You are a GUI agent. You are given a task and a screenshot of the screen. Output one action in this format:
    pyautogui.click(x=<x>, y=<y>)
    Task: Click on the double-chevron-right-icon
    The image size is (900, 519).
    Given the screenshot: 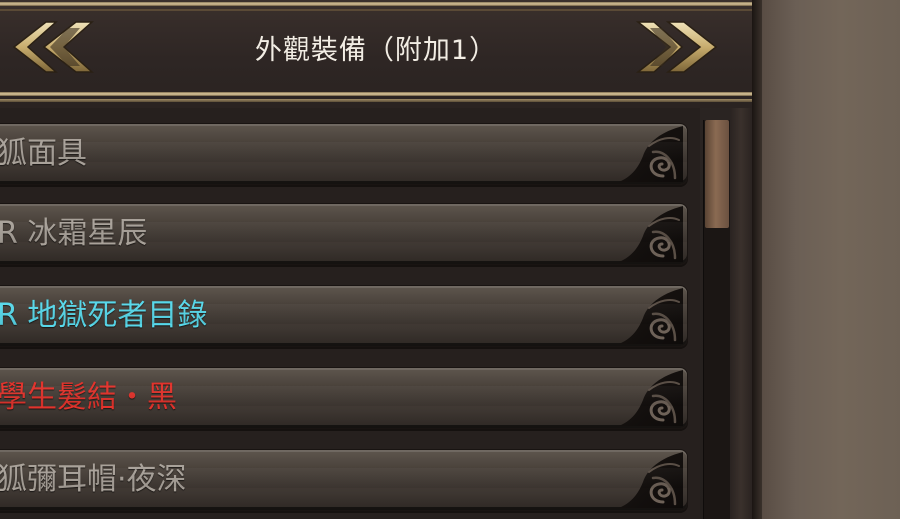 What is the action you would take?
    pyautogui.click(x=678, y=47)
    